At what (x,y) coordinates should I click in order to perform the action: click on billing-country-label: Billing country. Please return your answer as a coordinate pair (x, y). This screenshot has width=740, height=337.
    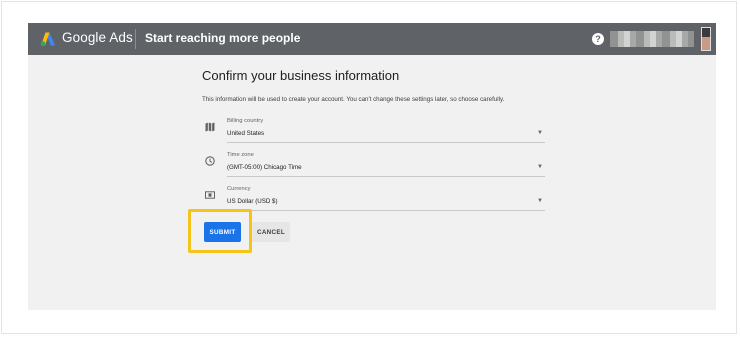
    Looking at the image, I should click on (245, 121).